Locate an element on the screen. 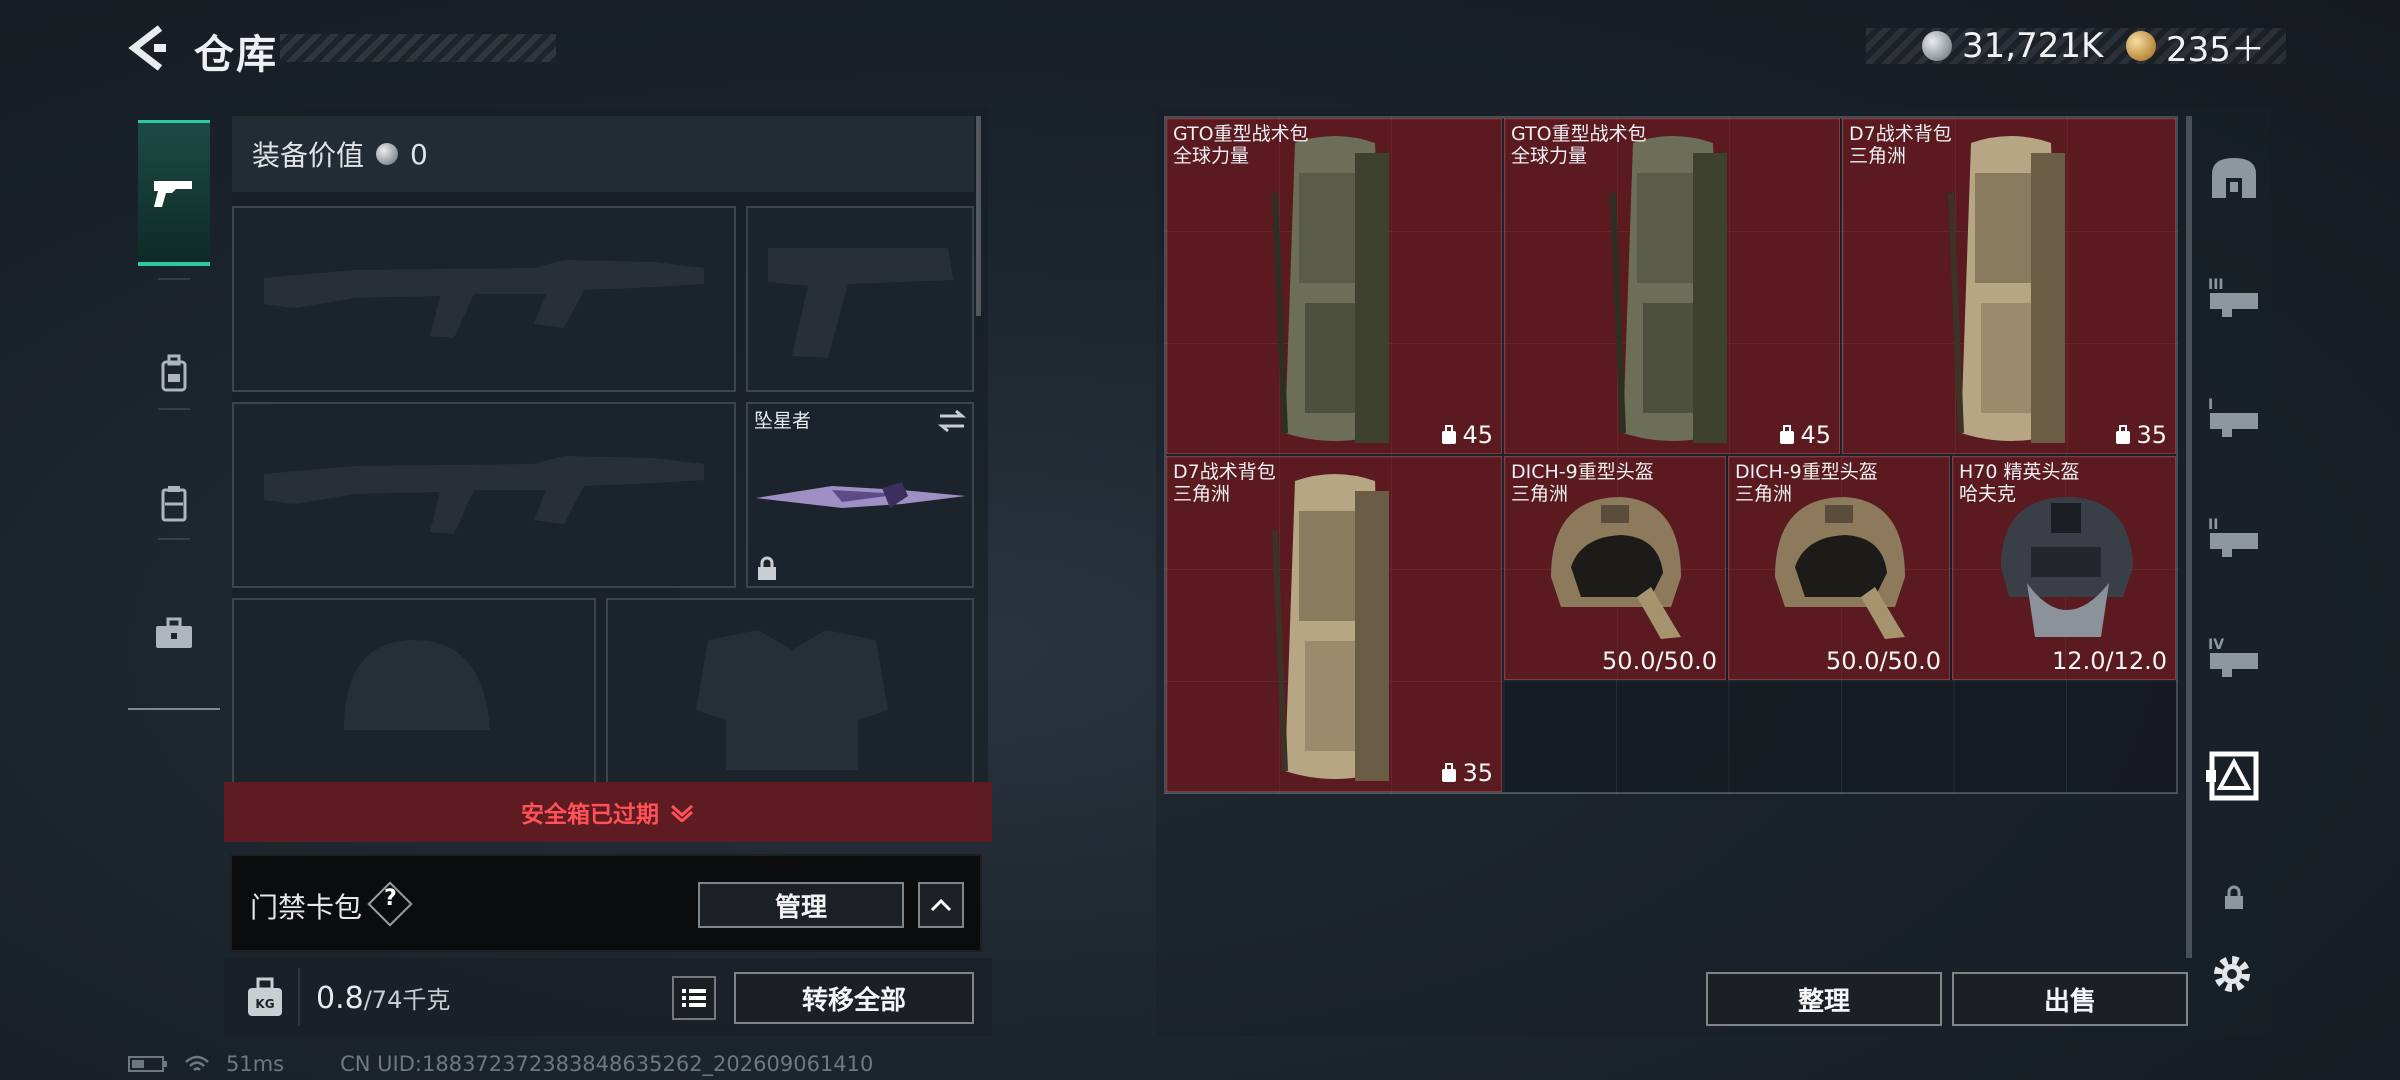  list-view-button is located at coordinates (694, 998).